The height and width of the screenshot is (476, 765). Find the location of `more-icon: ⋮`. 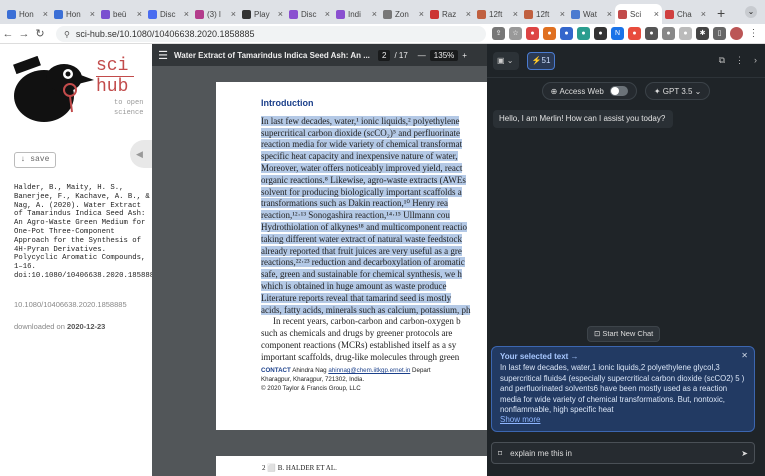

more-icon: ⋮ is located at coordinates (739, 60).